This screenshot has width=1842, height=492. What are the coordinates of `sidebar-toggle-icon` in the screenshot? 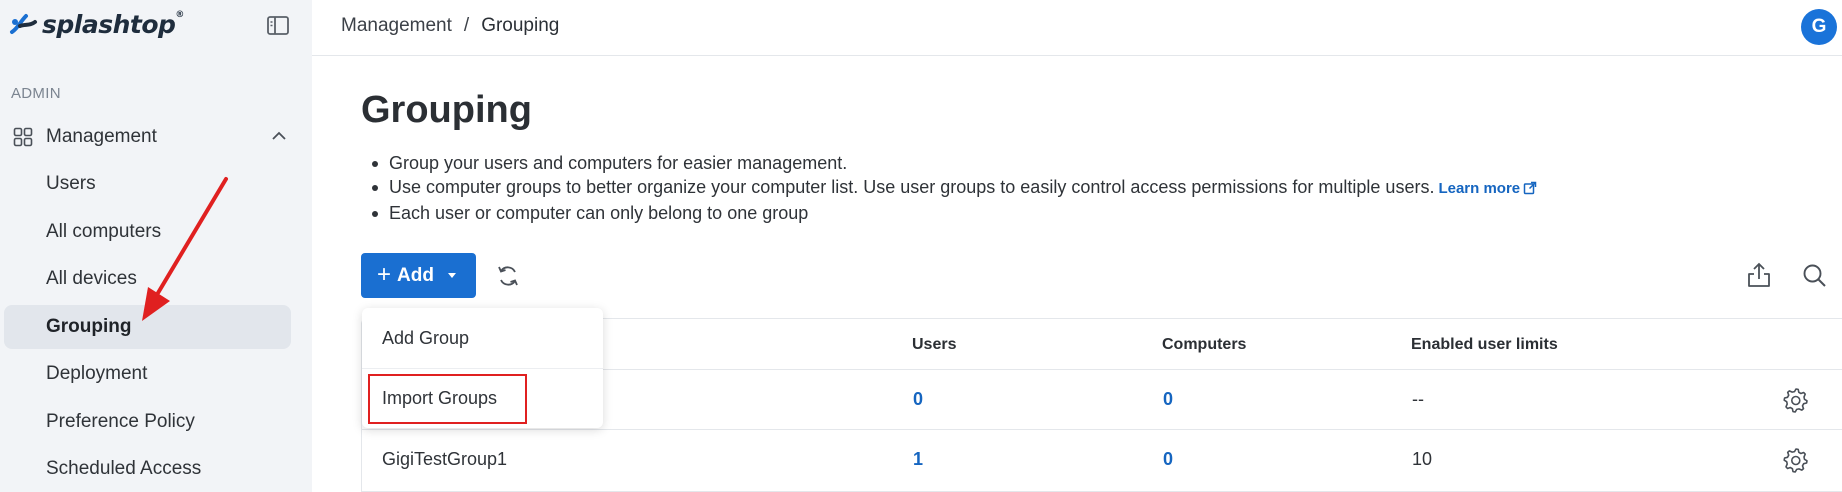 It's located at (278, 25).